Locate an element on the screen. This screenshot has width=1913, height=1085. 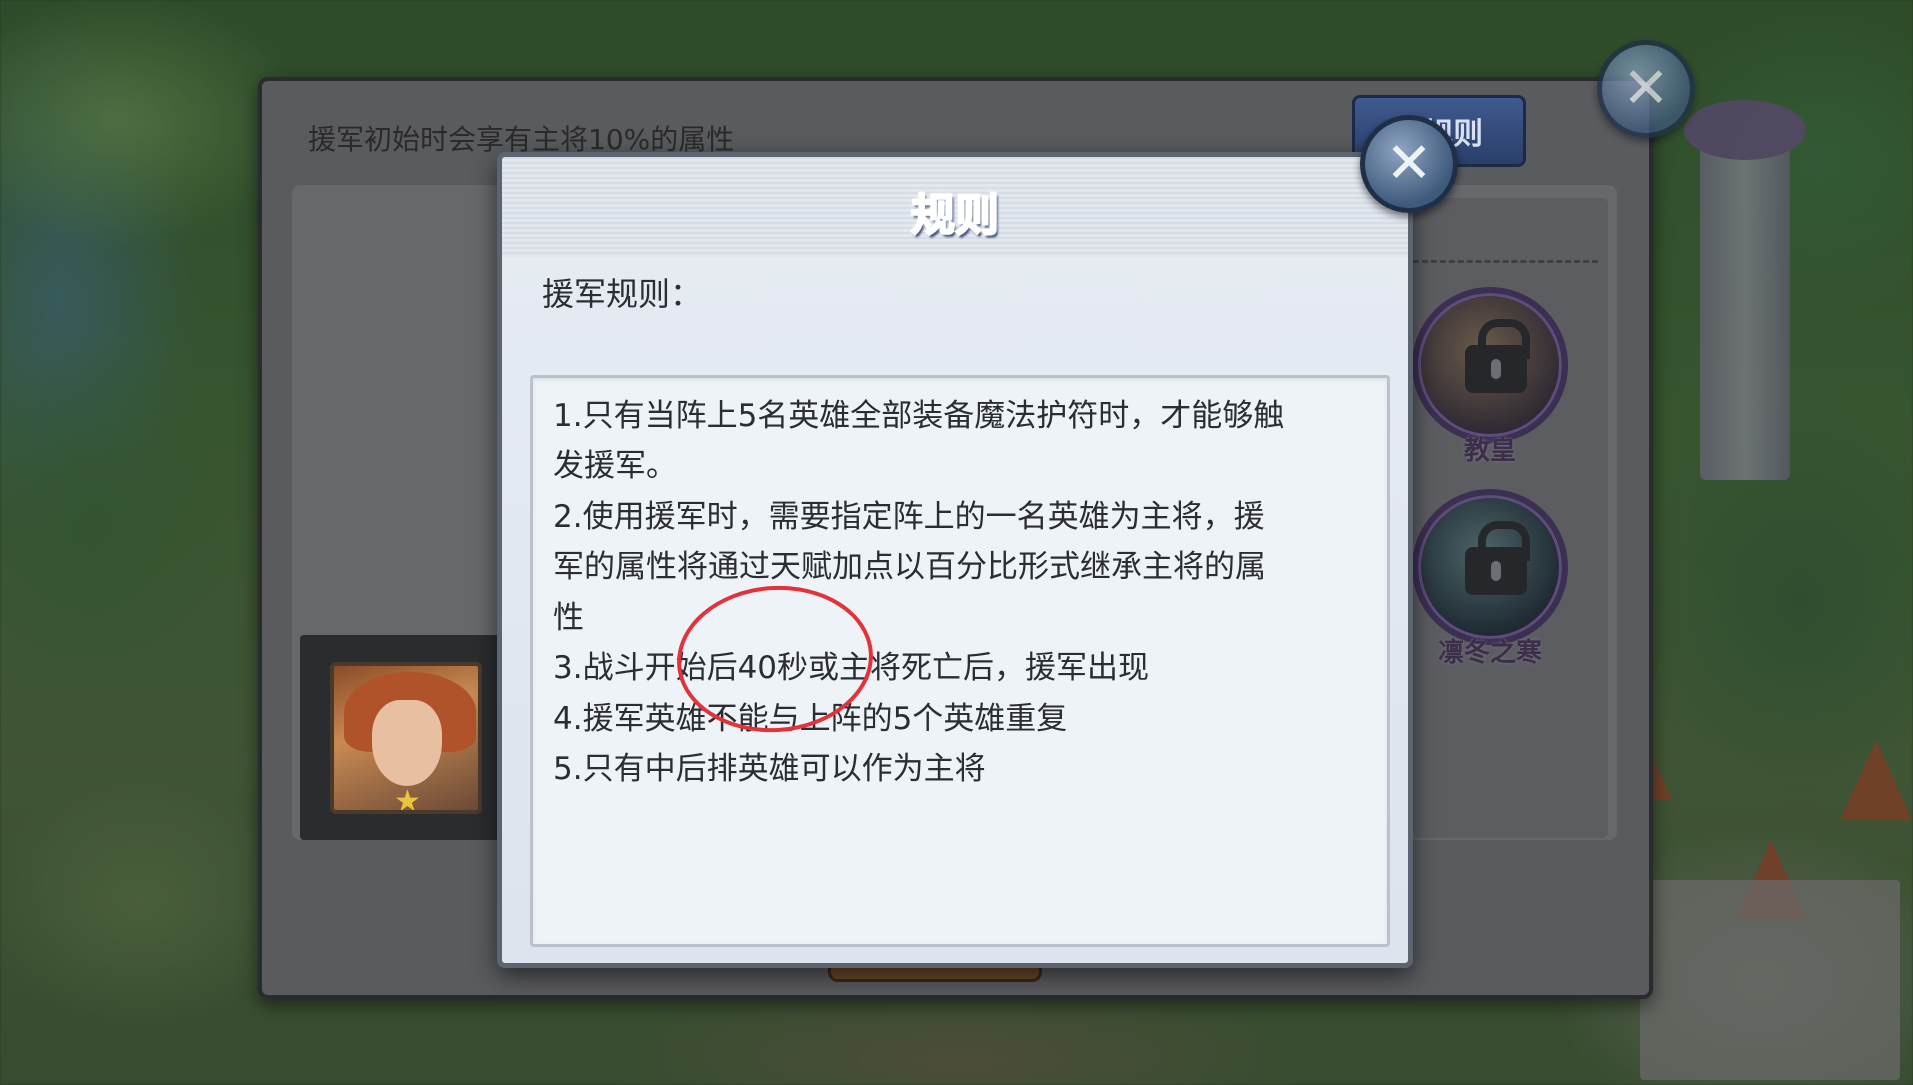
rule-line: 发援军。 is located at coordinates (615, 466).